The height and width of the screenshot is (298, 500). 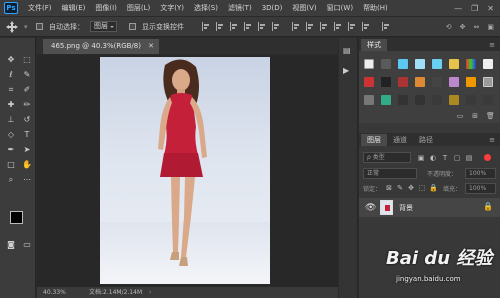 What do you see at coordinates (490, 8) in the screenshot?
I see `close-button: ✕` at bounding box center [490, 8].